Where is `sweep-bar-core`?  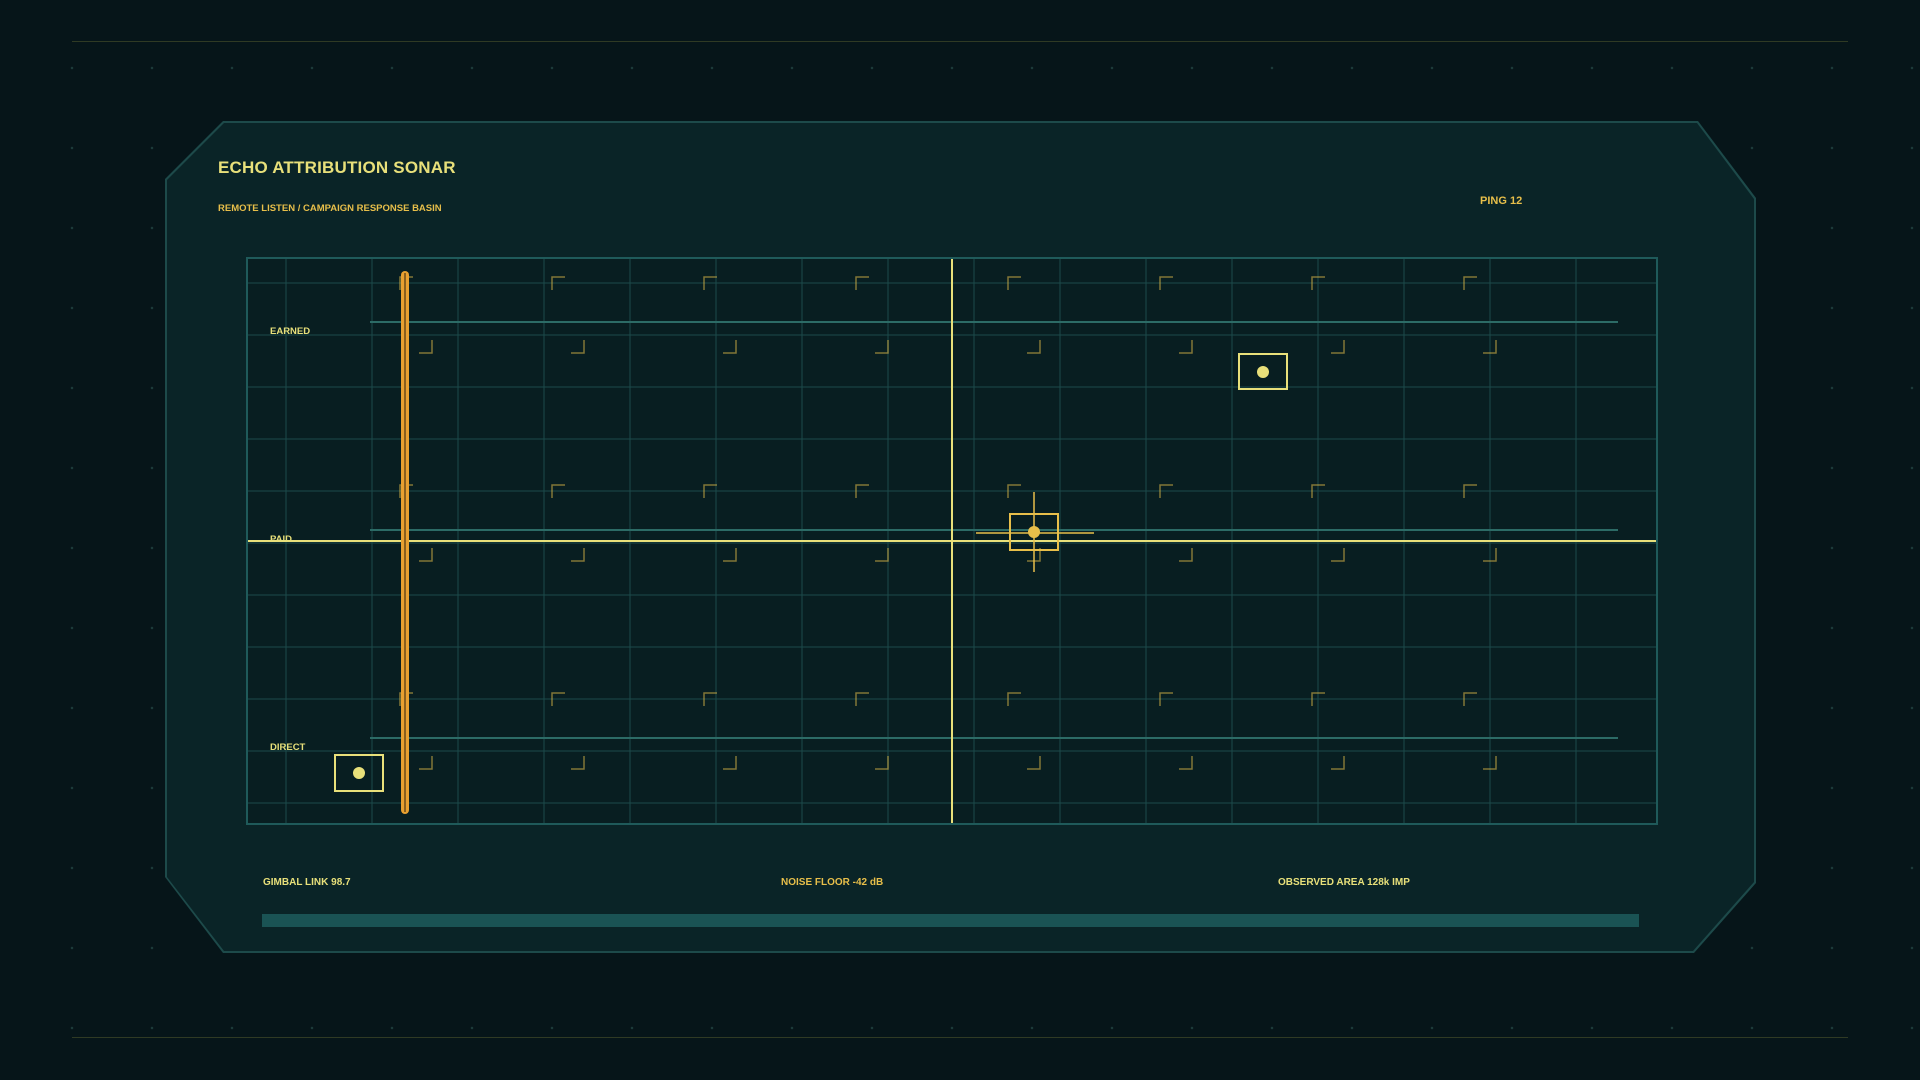 sweep-bar-core is located at coordinates (405, 542).